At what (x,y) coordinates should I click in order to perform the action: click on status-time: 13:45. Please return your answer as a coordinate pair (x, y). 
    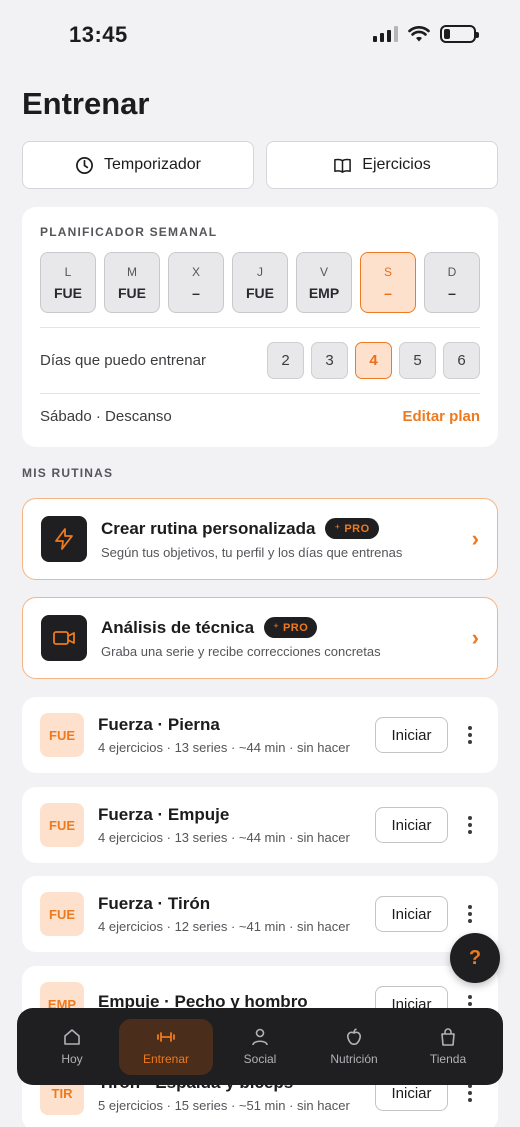
    Looking at the image, I should click on (98, 34).